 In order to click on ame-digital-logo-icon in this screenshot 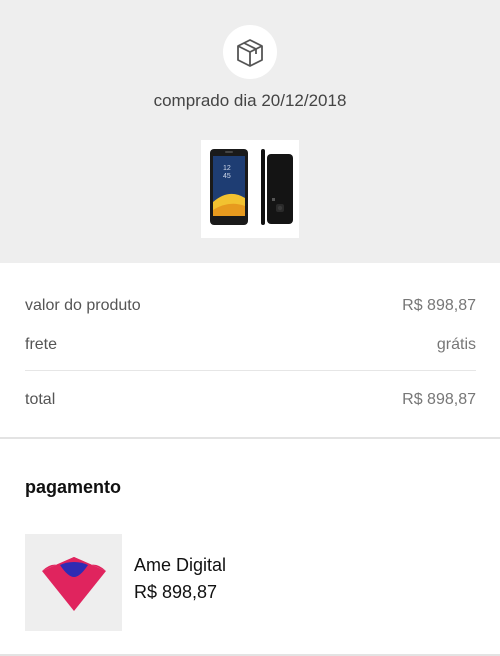, I will do `click(73, 583)`.